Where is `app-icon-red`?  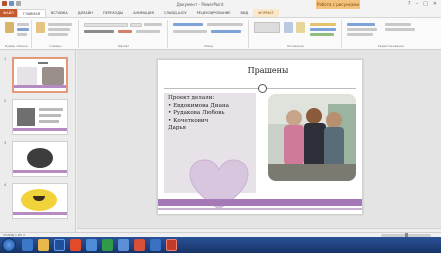
app-icon-red is located at coordinates (75, 245).